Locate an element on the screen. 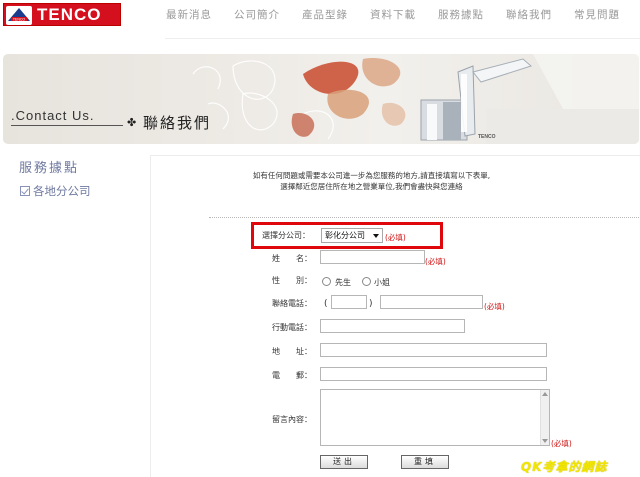 This screenshot has width=640, height=477. nav-faq: 常見問題 is located at coordinates (597, 14).